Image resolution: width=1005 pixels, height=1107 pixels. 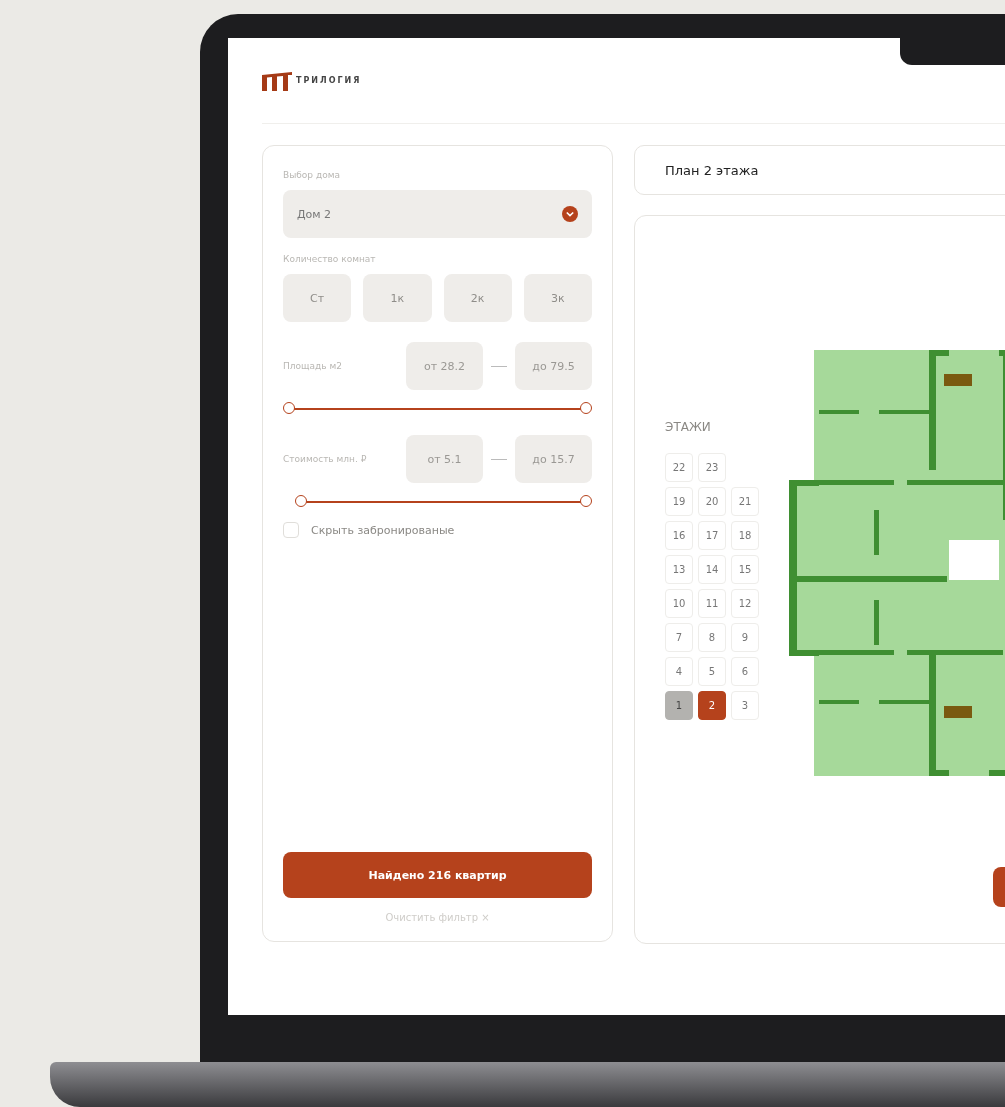 What do you see at coordinates (313, 366) in the screenshot?
I see `field-label: Площадь м2` at bounding box center [313, 366].